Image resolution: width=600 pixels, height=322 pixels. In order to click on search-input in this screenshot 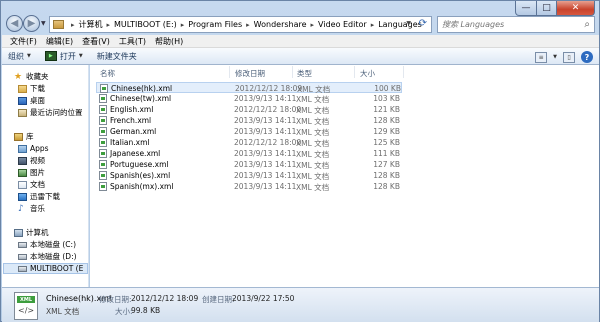, I will do `click(507, 24)`.